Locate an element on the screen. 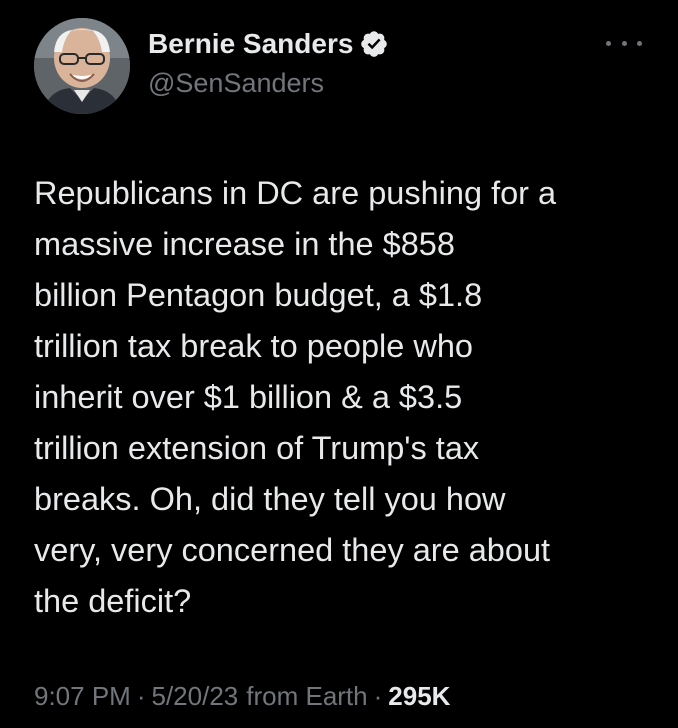 This screenshot has height=728, width=678. tweet-text-line: Republicans in DC are pushing for a is located at coordinates (295, 193).